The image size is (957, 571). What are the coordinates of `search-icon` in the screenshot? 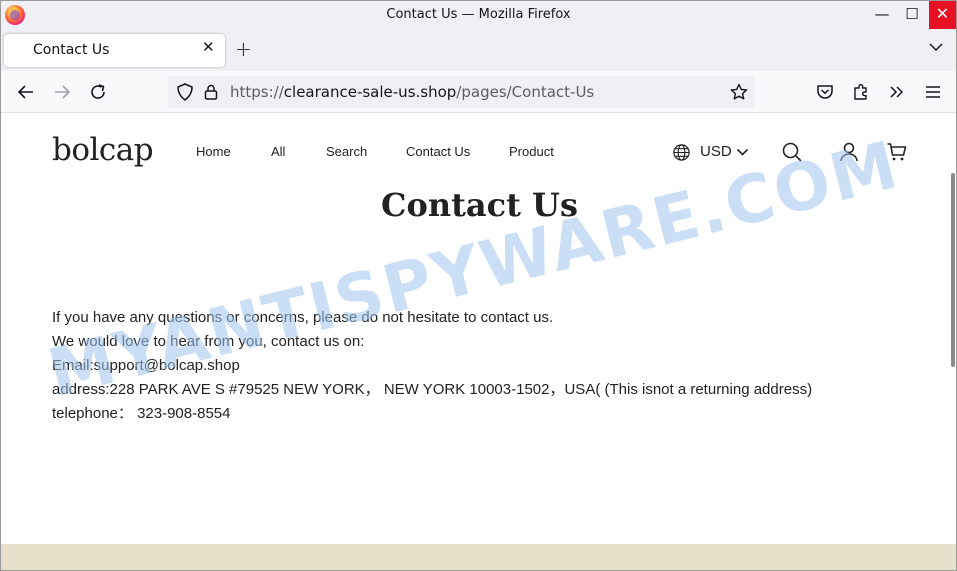 It's located at (792, 152).